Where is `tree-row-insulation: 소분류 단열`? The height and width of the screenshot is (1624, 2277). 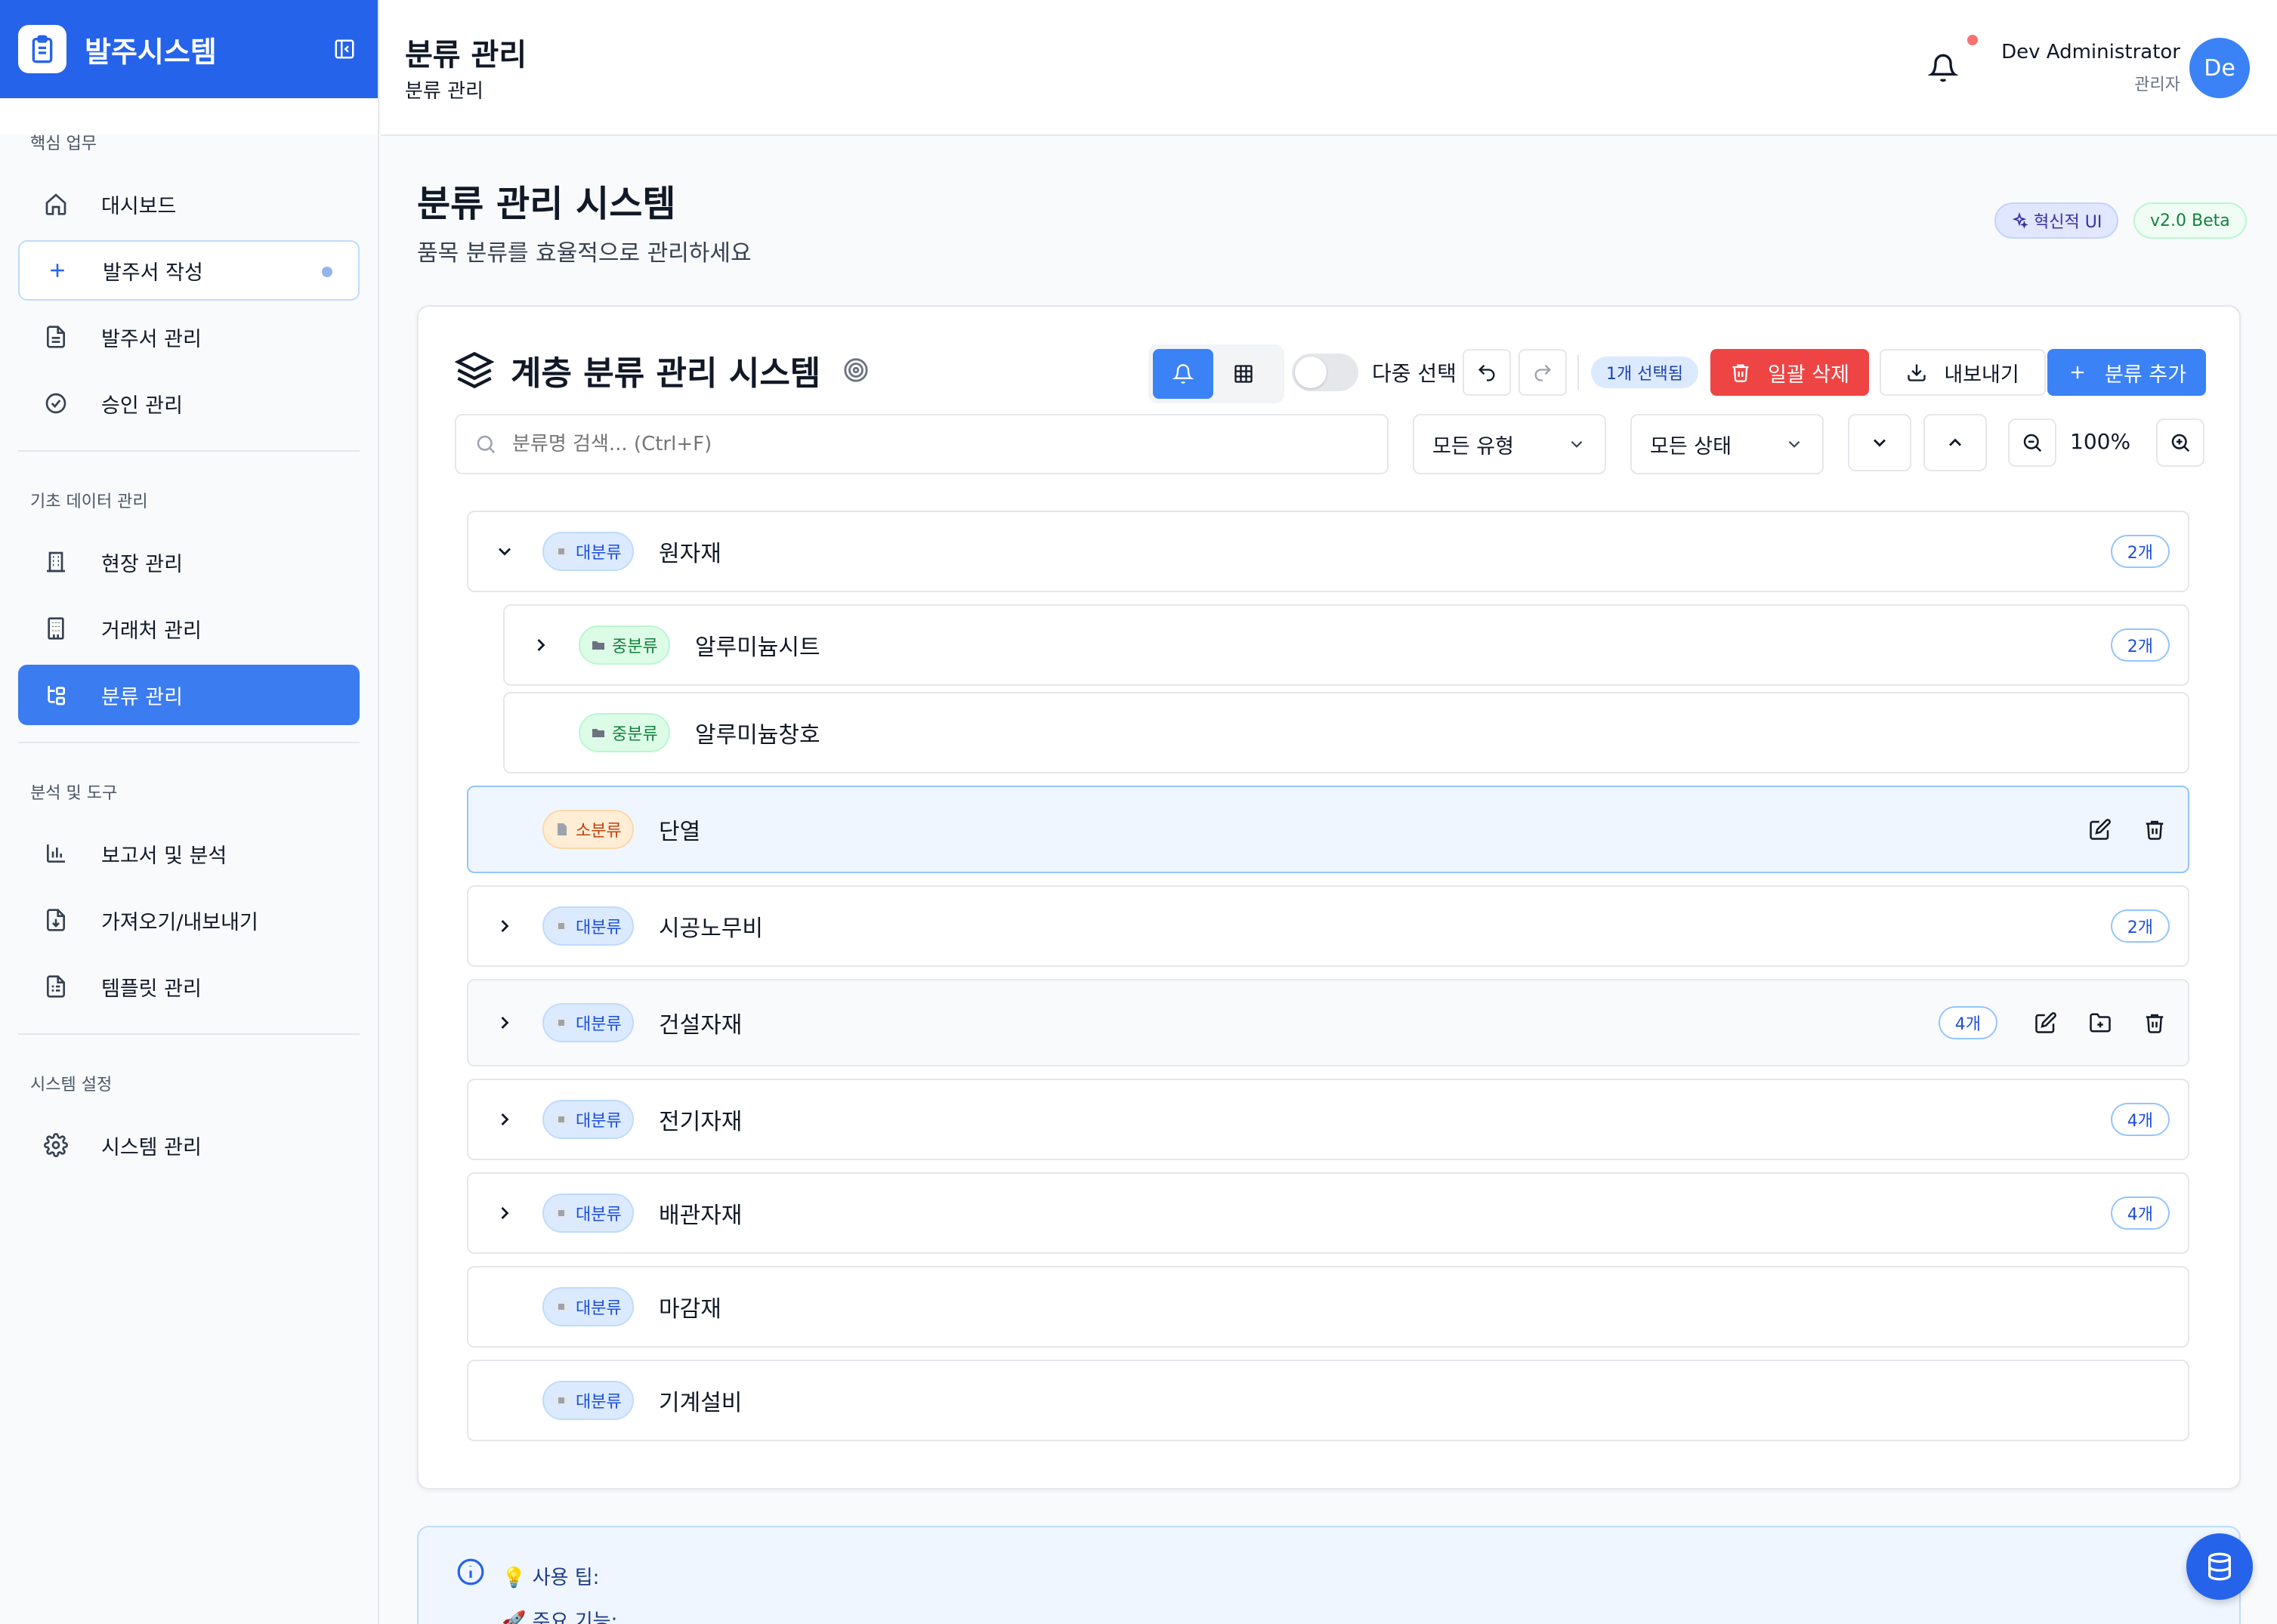
tree-row-insulation: 소분류 단열 is located at coordinates (1328, 829).